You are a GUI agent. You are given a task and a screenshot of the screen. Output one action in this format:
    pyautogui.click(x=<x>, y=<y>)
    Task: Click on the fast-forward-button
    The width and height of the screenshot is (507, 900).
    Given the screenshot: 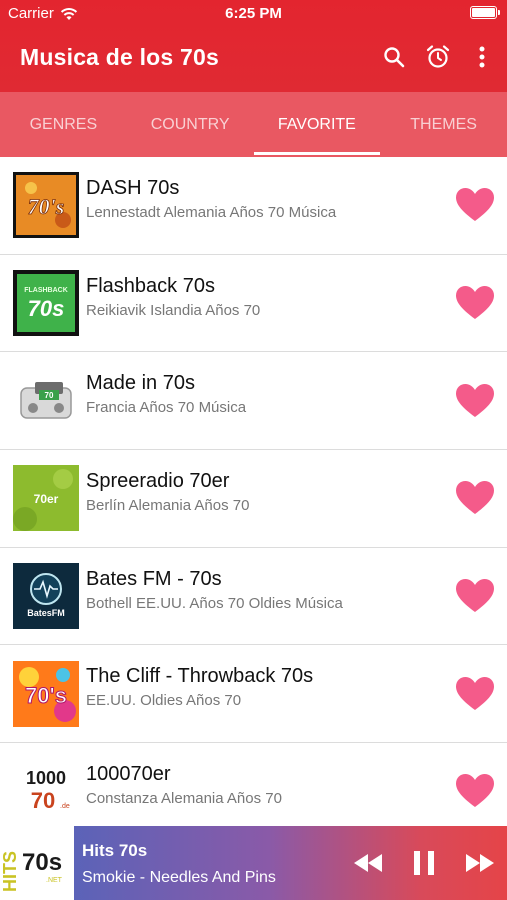 What is the action you would take?
    pyautogui.click(x=480, y=863)
    